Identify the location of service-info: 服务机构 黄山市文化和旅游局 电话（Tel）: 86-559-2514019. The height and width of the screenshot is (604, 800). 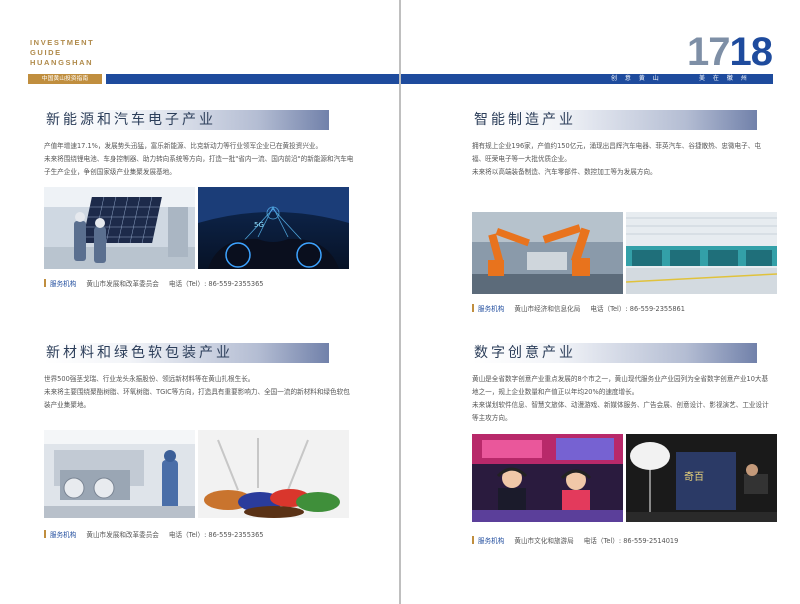
(624, 541).